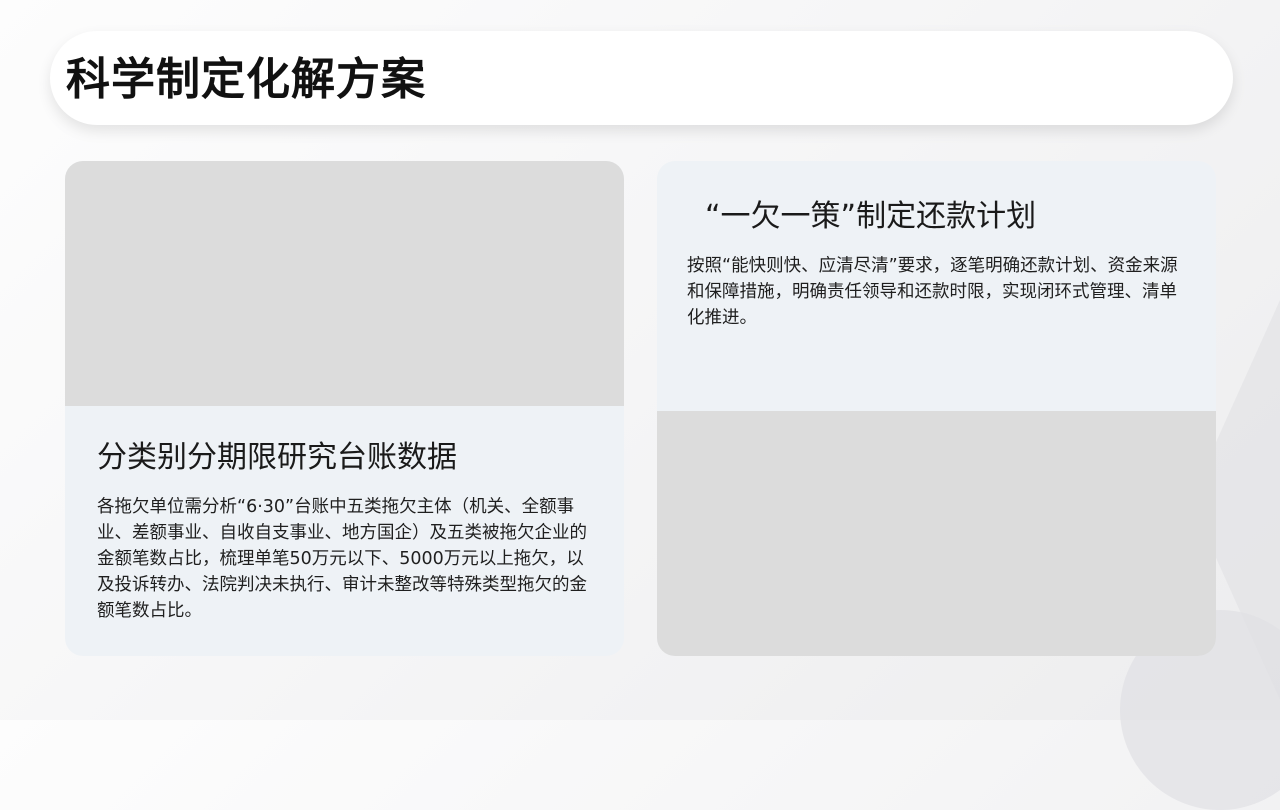 Image resolution: width=1280 pixels, height=810 pixels. Describe the element at coordinates (246, 79) in the screenshot. I see `page-title: 科学制定化解方案` at that location.